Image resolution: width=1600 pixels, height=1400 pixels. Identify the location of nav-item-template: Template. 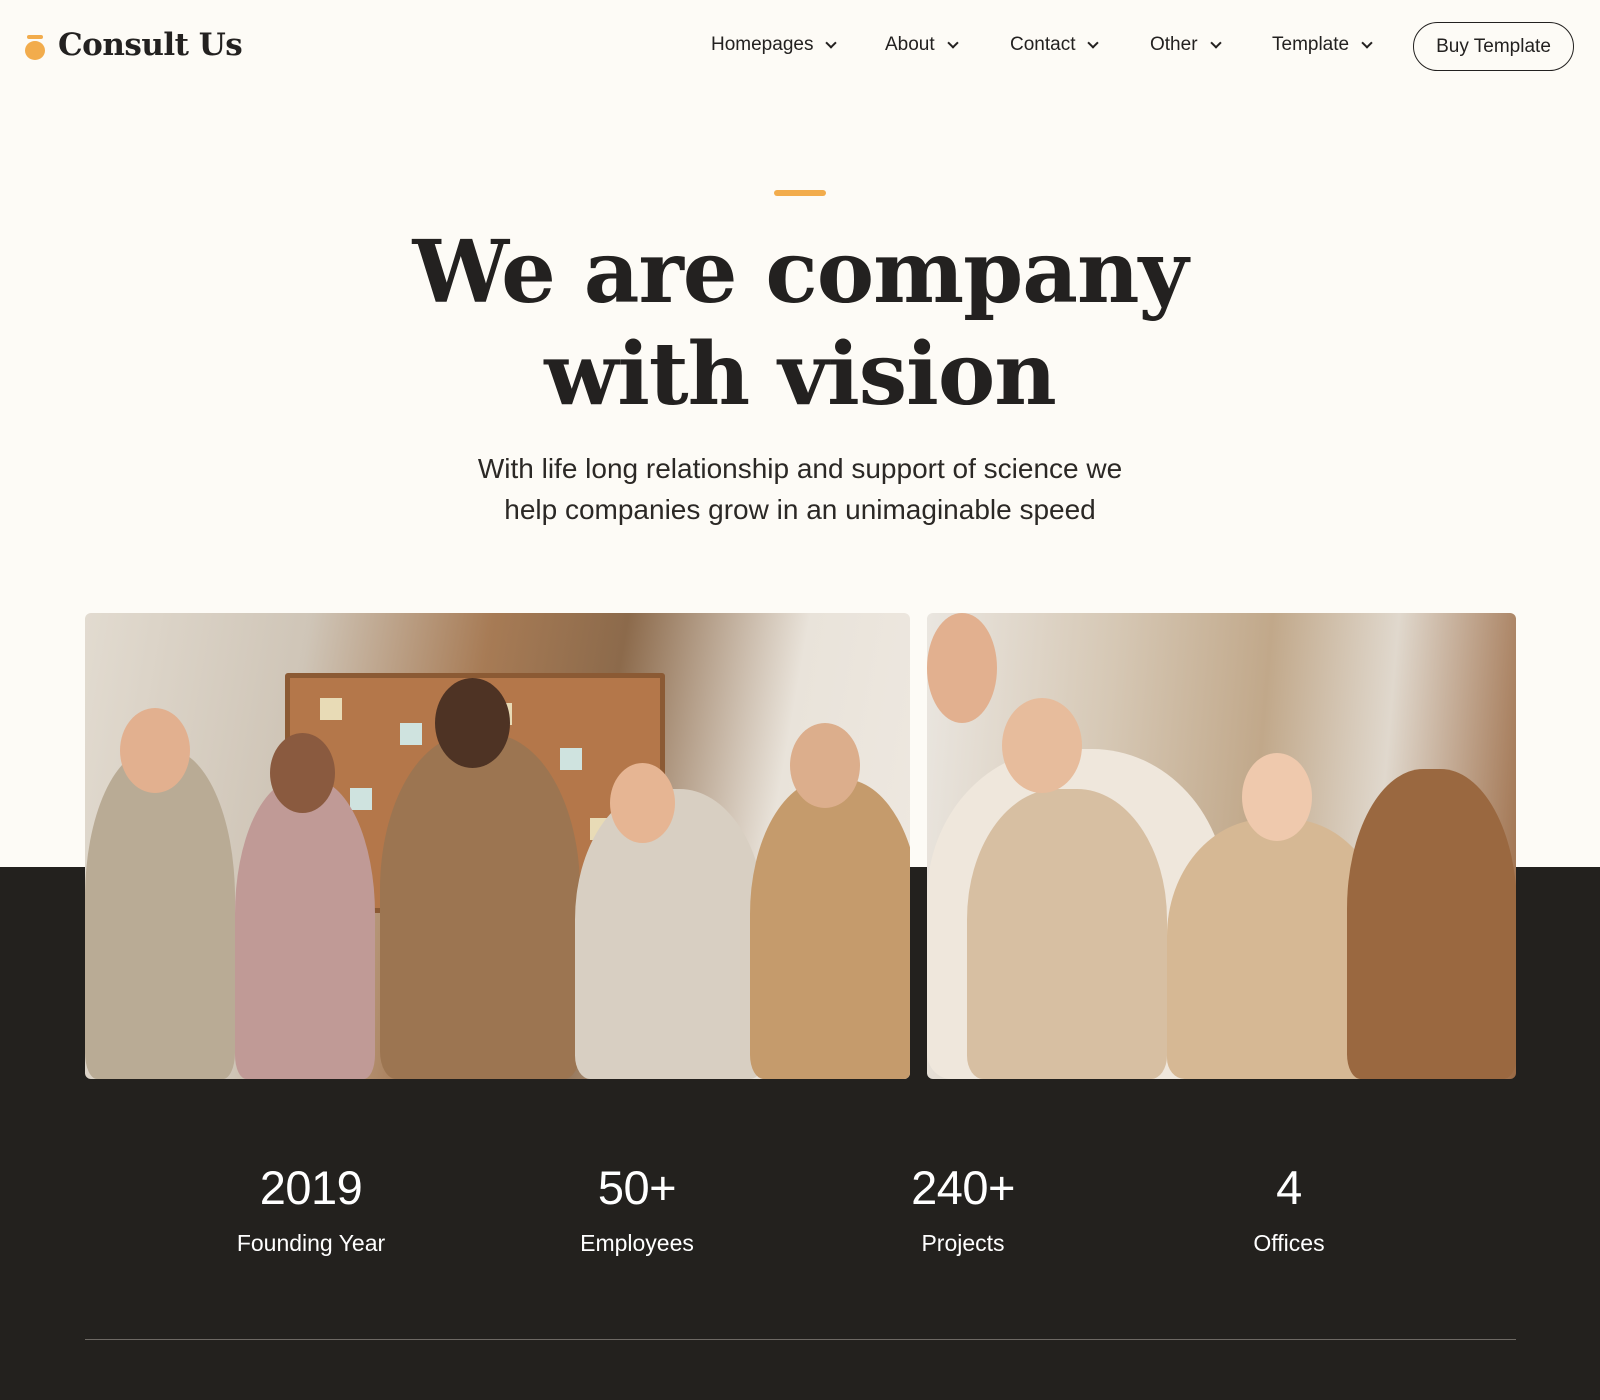
(1322, 45).